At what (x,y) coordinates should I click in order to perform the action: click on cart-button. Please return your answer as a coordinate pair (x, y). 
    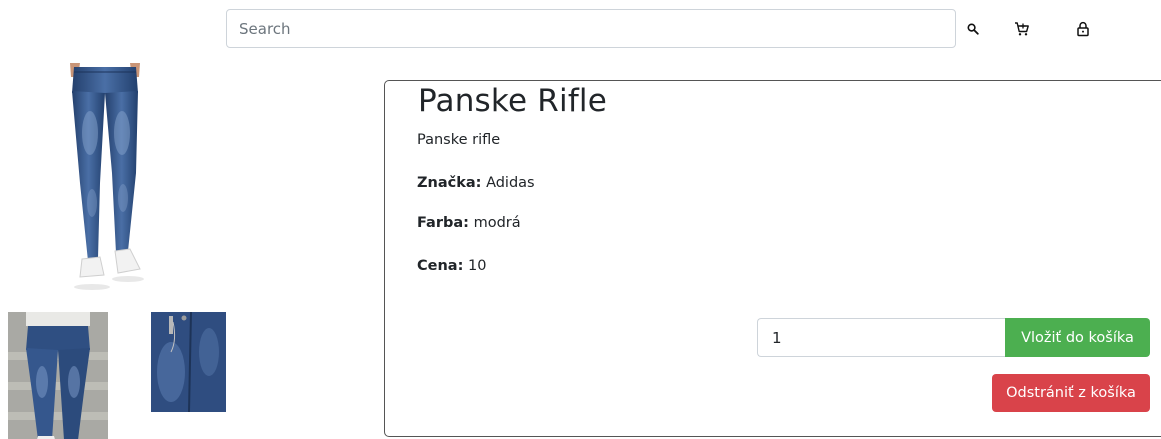
    Looking at the image, I should click on (1022, 29).